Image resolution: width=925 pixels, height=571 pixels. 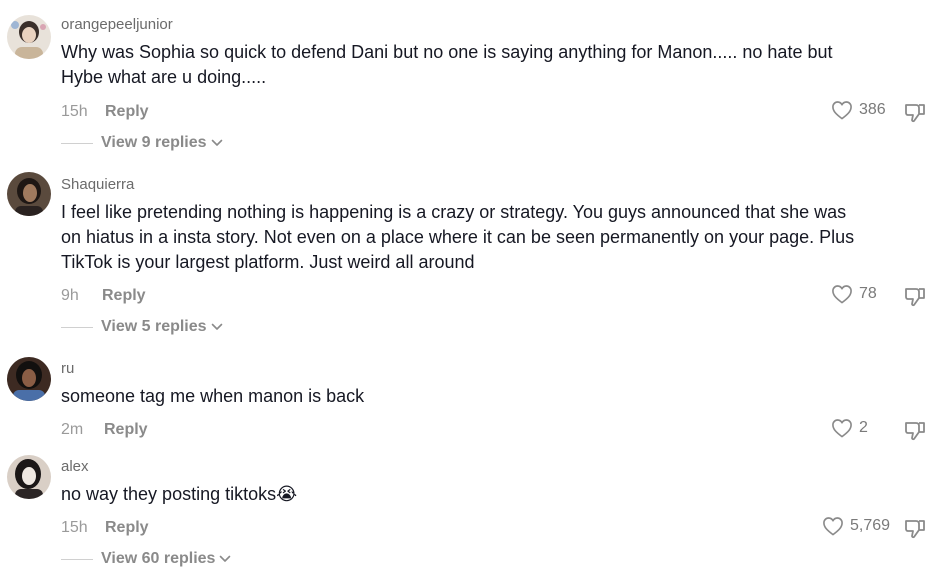 What do you see at coordinates (868, 293) in the screenshot?
I see `like-count: 78` at bounding box center [868, 293].